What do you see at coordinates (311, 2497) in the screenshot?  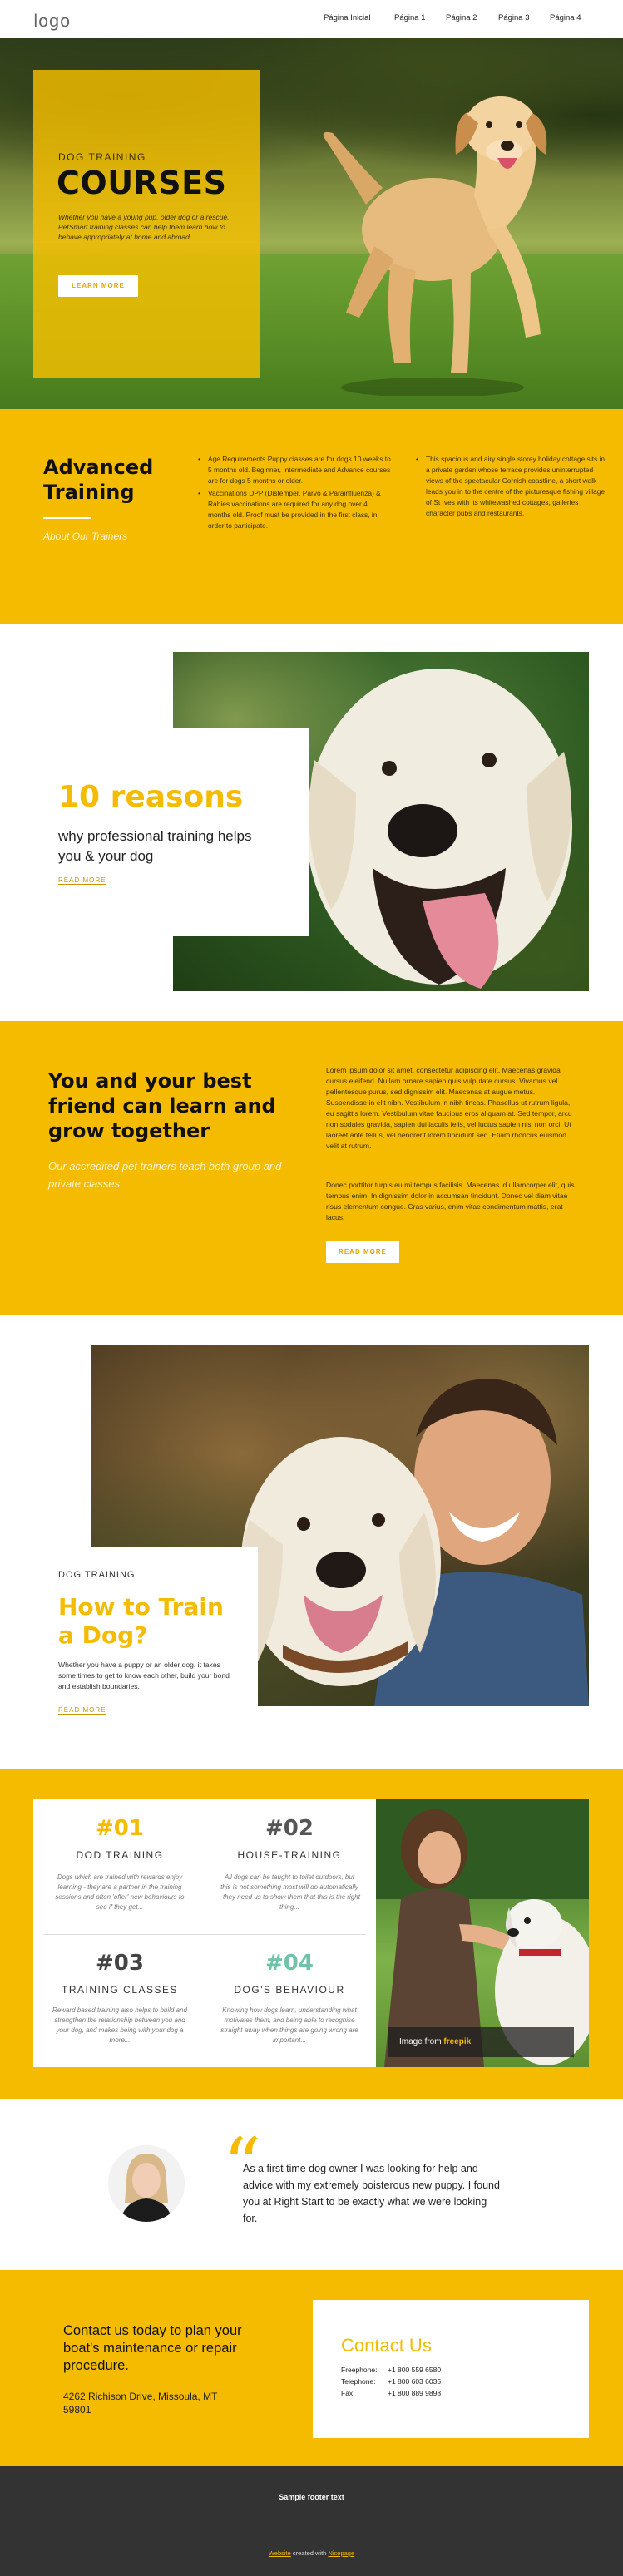 I see `footer-text: Sample footer text` at bounding box center [311, 2497].